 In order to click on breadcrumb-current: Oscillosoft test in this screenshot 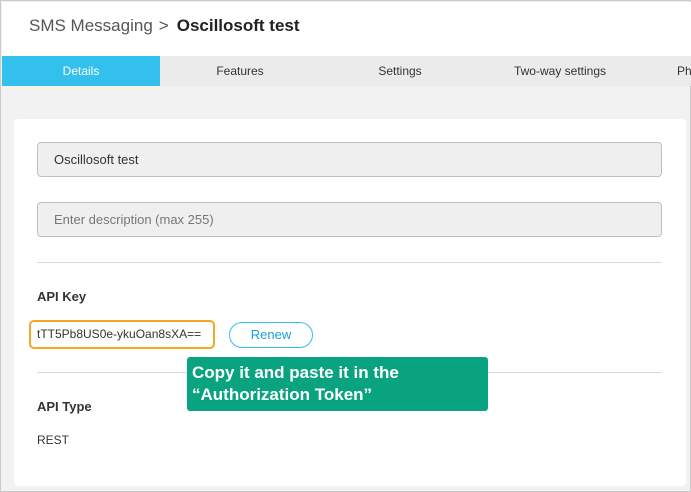, I will do `click(238, 25)`.